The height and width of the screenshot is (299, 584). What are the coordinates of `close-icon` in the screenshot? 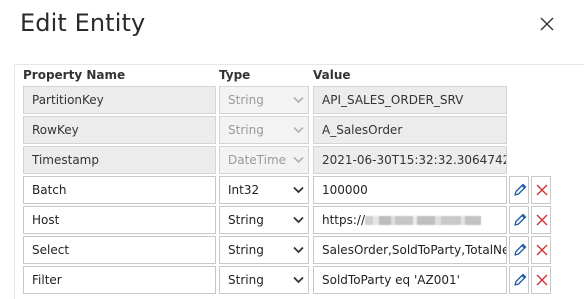 It's located at (547, 24).